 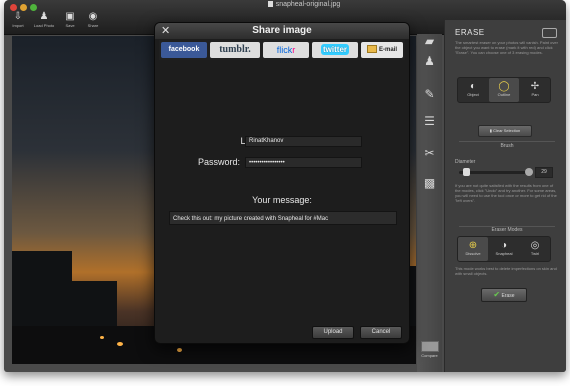 I want to click on selection-mode-selector: ◐ Object ◯ Outline ✢ Pan, so click(x=504, y=90).